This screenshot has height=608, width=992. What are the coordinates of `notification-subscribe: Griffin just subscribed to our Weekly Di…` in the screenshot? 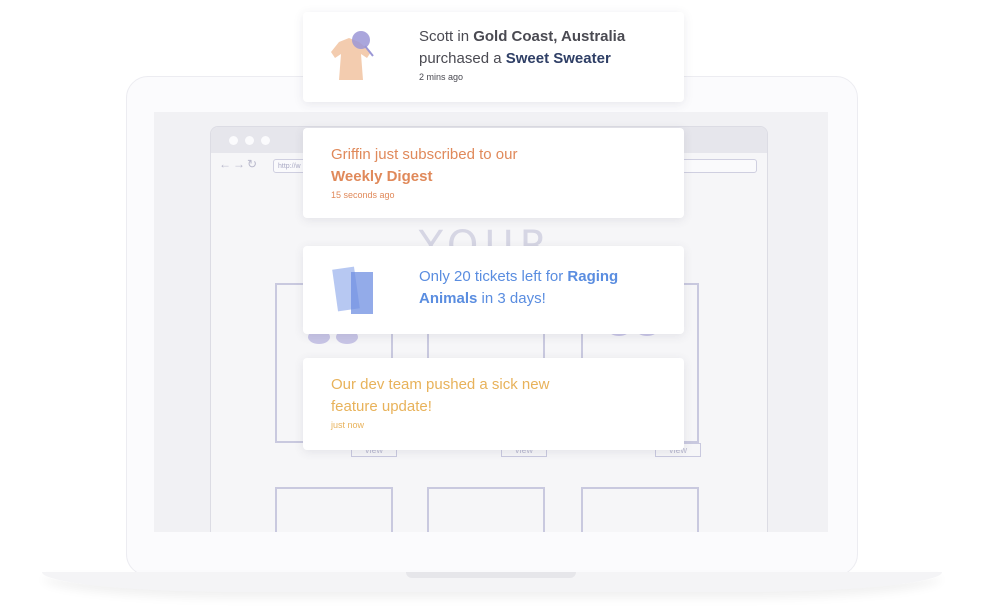 It's located at (493, 173).